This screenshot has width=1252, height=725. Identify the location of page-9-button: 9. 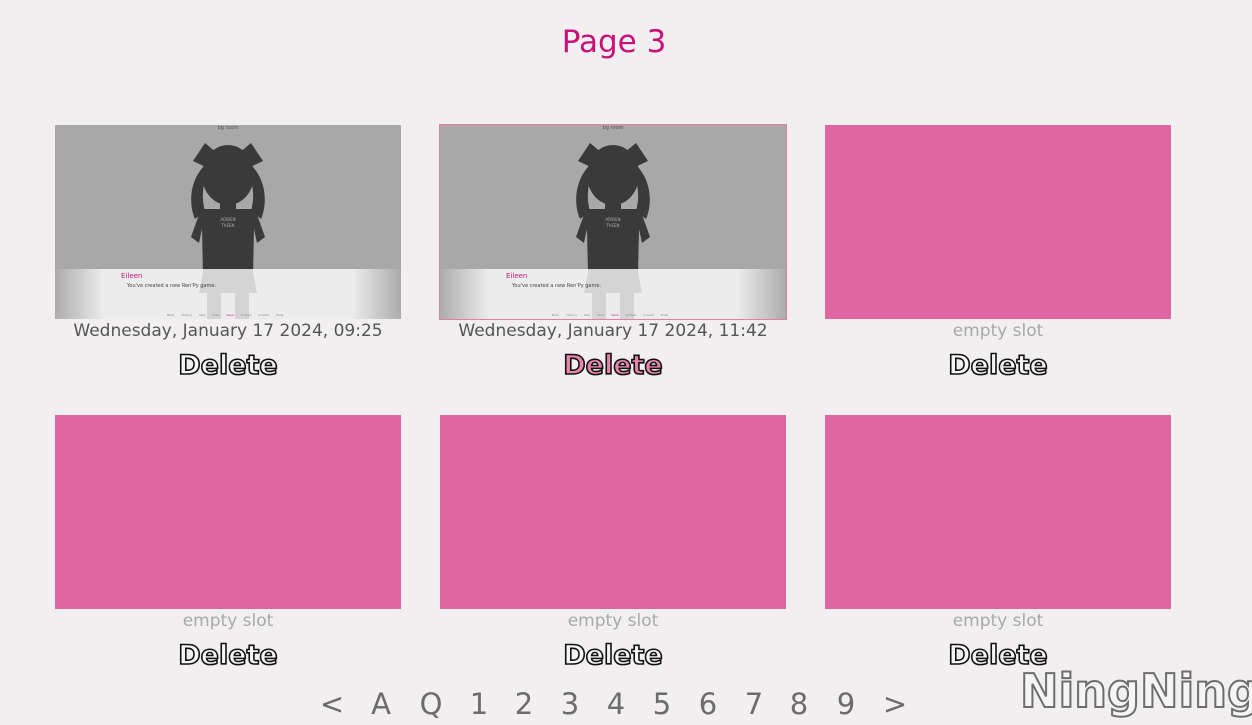
(846, 704).